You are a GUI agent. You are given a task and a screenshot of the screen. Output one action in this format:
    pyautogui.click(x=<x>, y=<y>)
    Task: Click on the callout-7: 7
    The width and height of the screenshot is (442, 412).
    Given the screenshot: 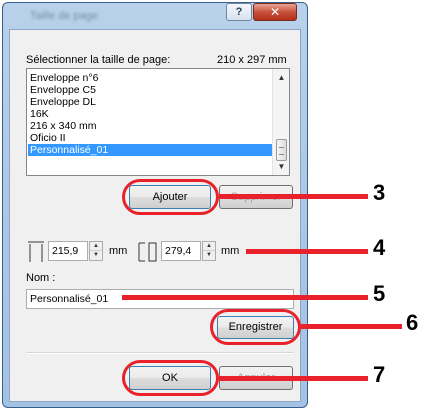 What is the action you would take?
    pyautogui.click(x=379, y=374)
    